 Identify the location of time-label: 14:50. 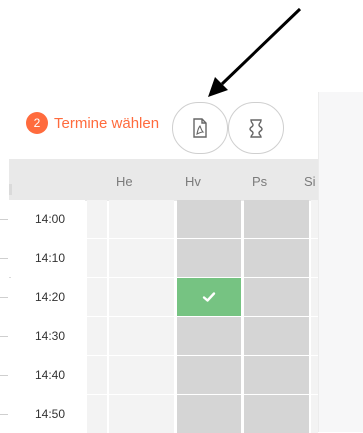
(47, 414).